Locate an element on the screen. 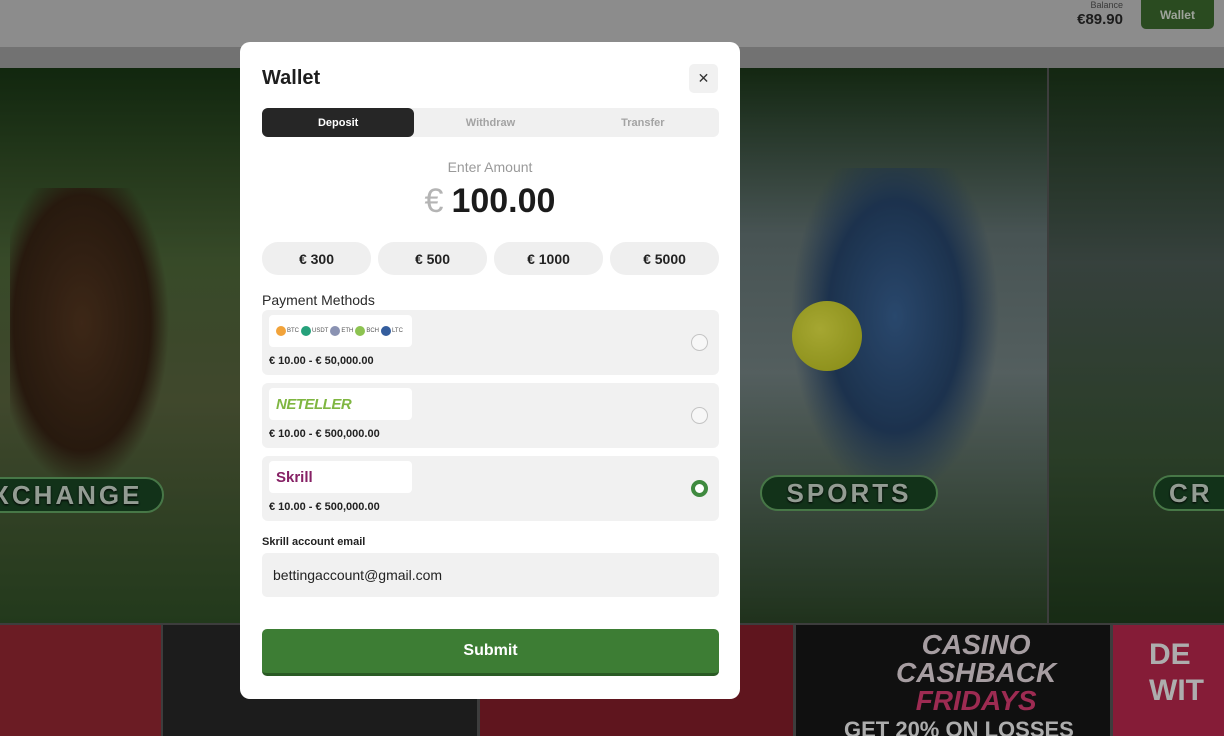  neteller-logo-text: NETELLER is located at coordinates (314, 404).